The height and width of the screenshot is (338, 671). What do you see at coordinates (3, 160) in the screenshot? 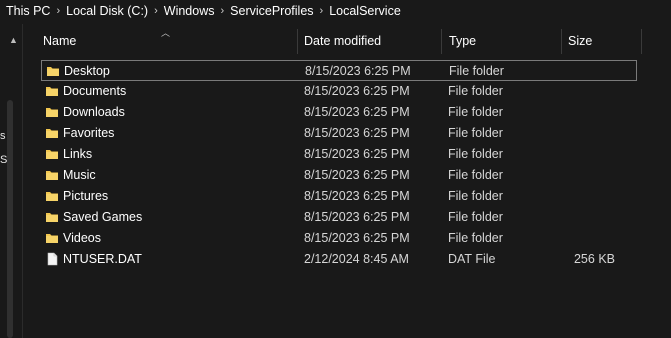
I see `nav-item-partial: S` at bounding box center [3, 160].